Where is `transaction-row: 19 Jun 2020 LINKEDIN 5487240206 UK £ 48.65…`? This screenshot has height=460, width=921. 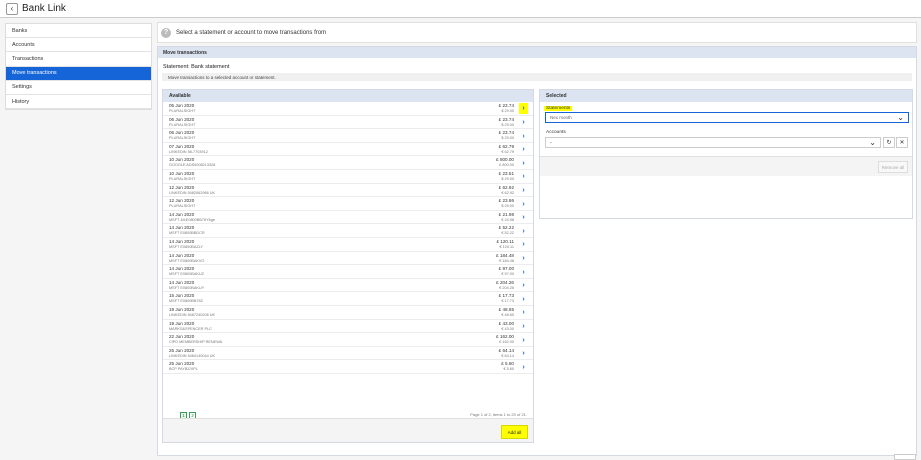 transaction-row: 19 Jun 2020 LINKEDIN 5487240206 UK £ 48.65… is located at coordinates (348, 313).